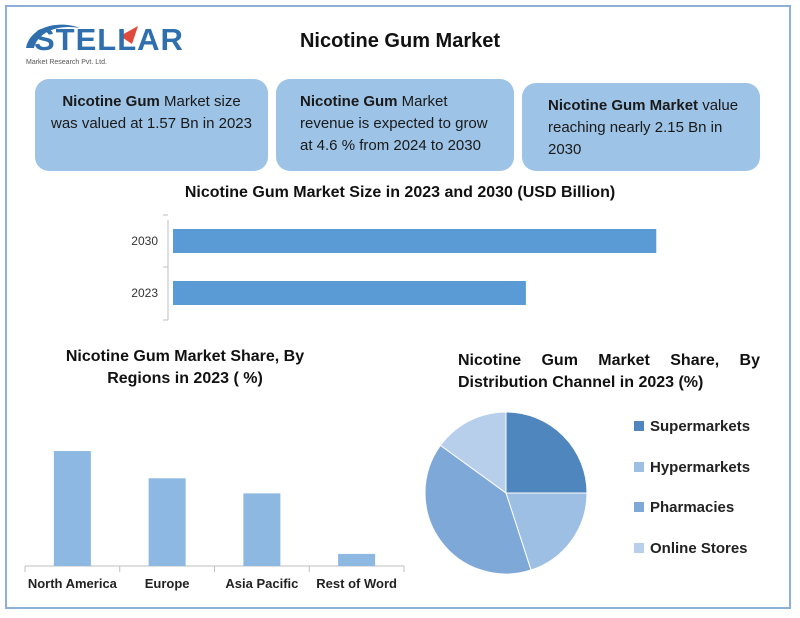  I want to click on legend-label-online-stores: Online Stores, so click(699, 548).